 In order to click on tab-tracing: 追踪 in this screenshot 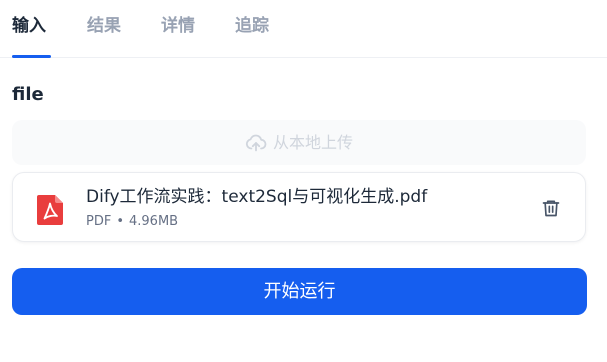, I will do `click(252, 26)`.